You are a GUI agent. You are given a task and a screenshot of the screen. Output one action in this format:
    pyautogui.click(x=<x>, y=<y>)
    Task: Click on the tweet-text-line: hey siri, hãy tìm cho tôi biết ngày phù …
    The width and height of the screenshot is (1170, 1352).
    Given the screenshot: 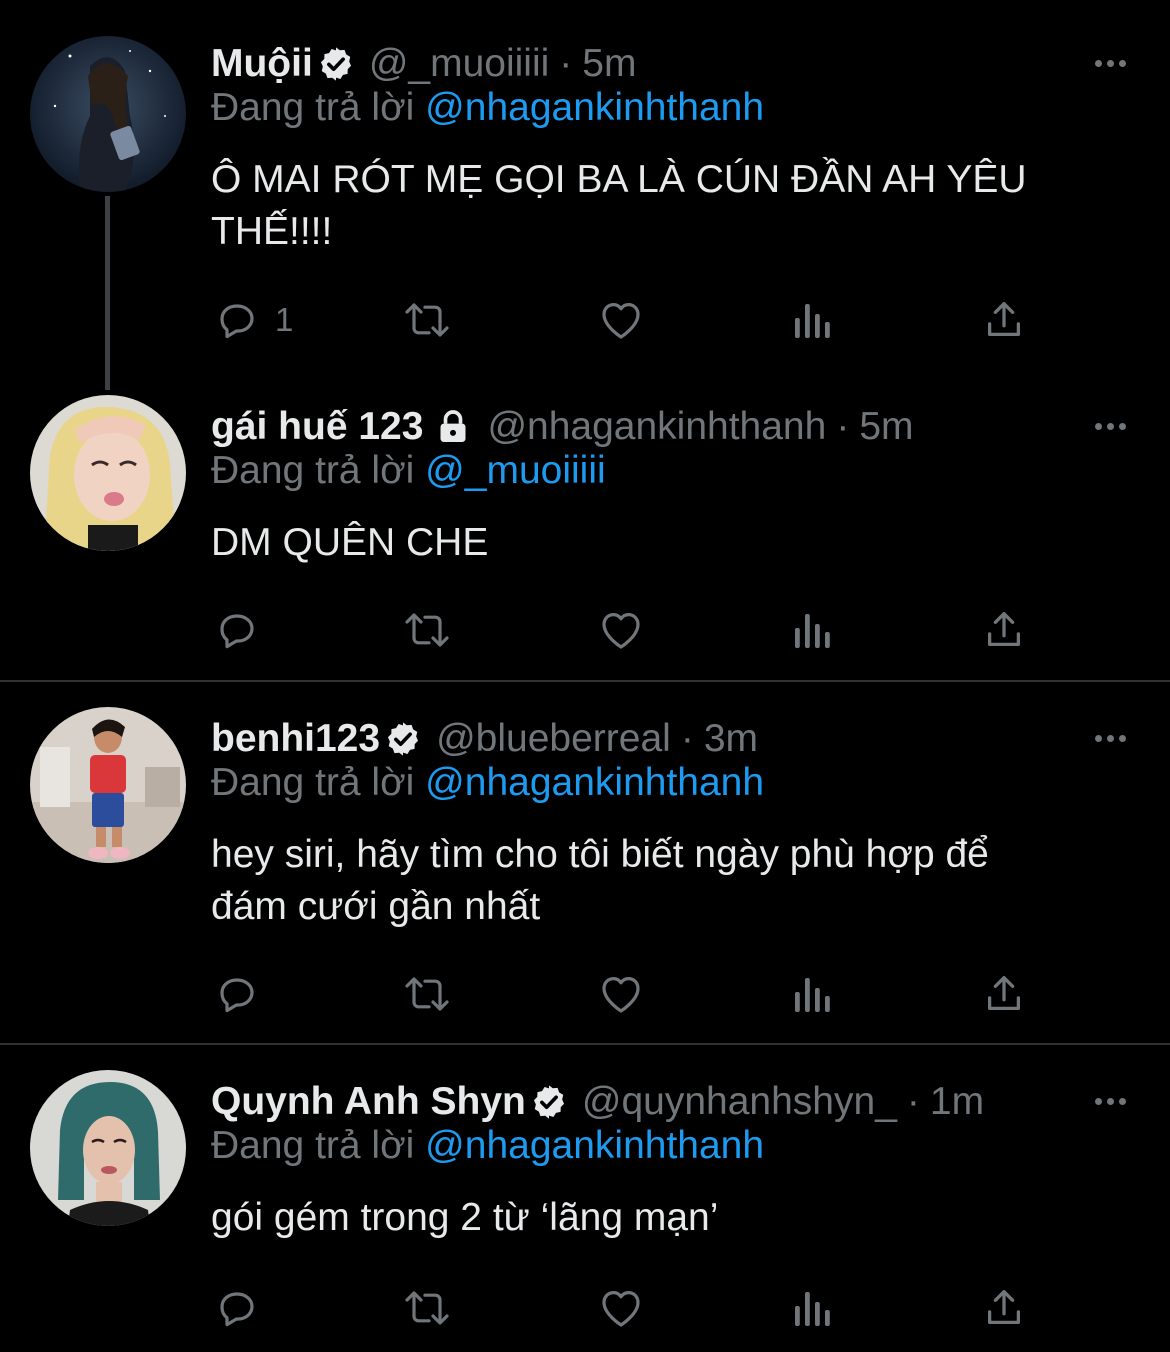 What is the action you would take?
    pyautogui.click(x=600, y=854)
    